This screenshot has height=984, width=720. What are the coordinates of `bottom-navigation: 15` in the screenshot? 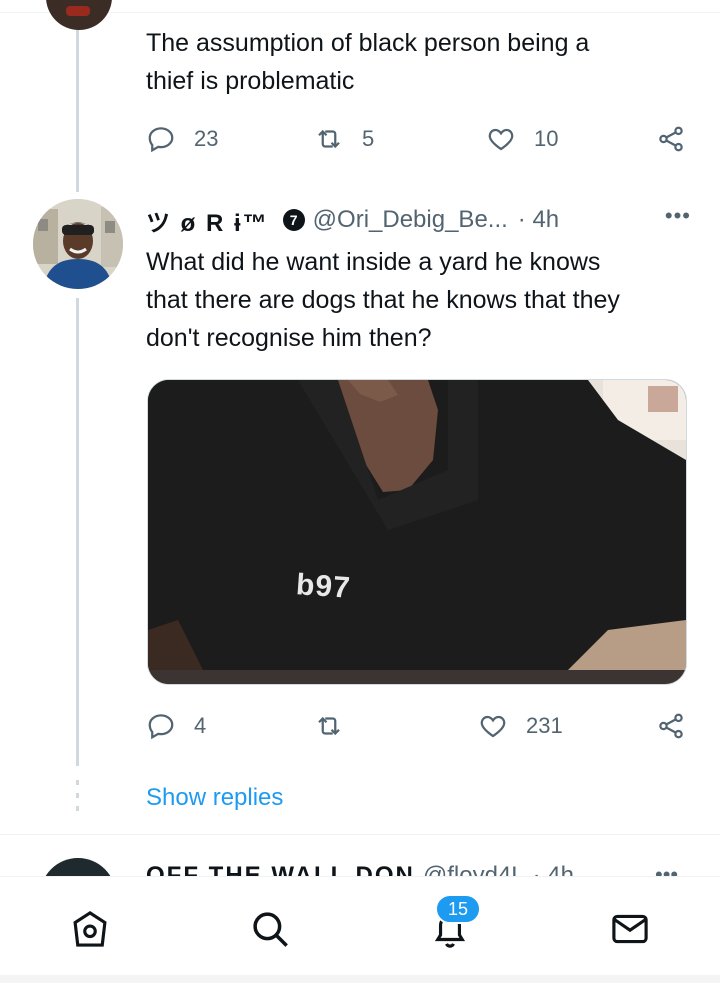 It's located at (360, 930).